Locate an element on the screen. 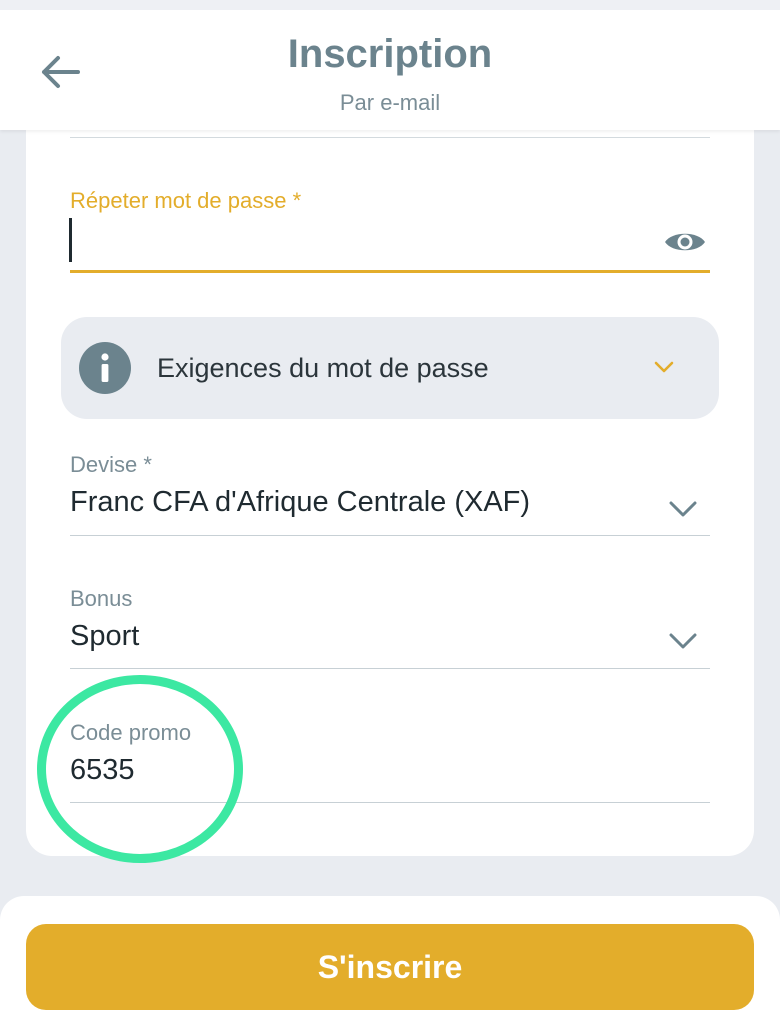 This screenshot has height=1024, width=780. password-requirements-toggle: Exigences du mot de passe is located at coordinates (390, 368).